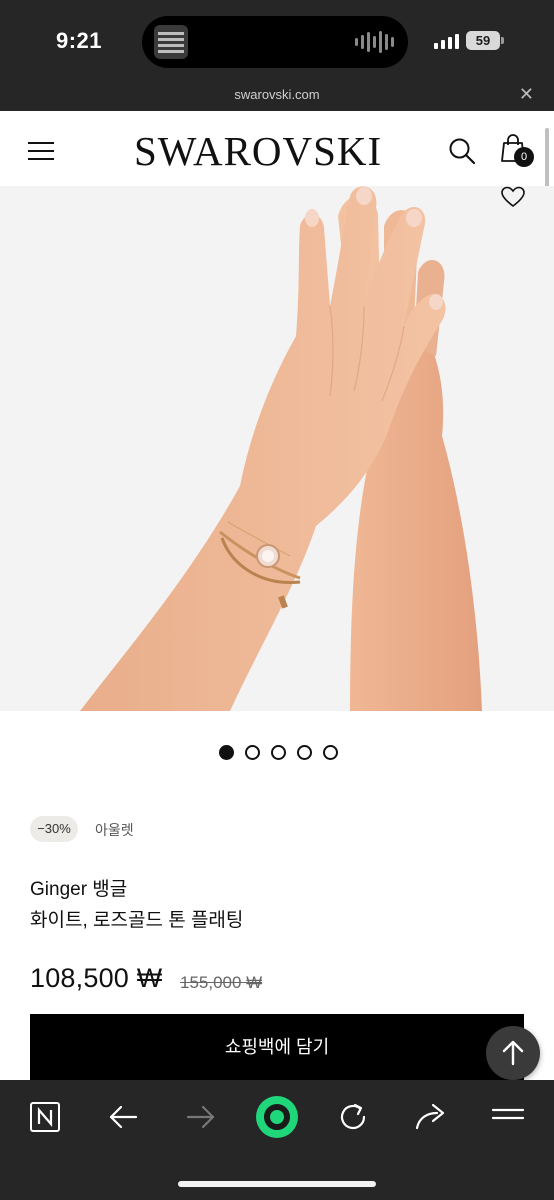  I want to click on product-name: Ginger 뱅글, so click(79, 889).